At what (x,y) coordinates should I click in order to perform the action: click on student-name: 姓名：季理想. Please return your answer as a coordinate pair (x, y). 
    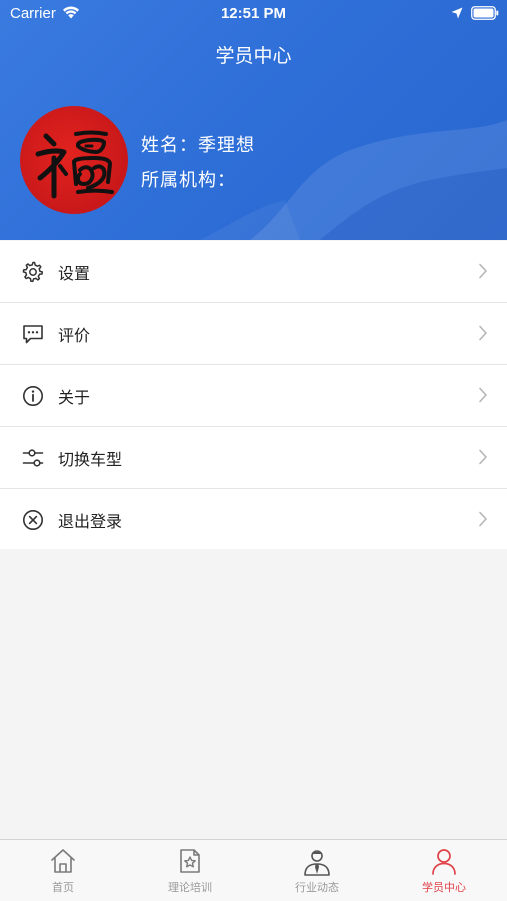
    Looking at the image, I should click on (198, 144).